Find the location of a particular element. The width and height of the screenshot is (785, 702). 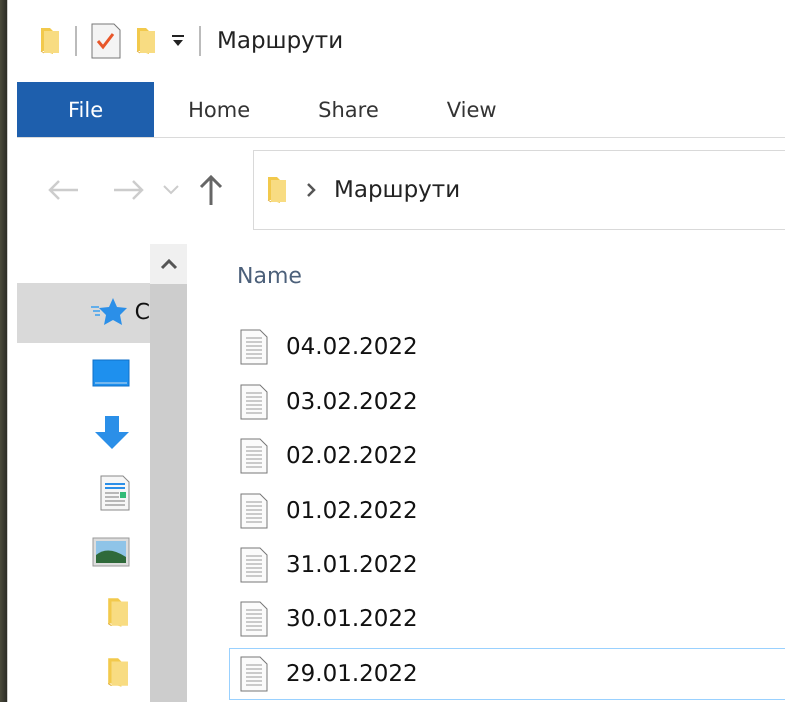

scroll-up-button is located at coordinates (168, 264).